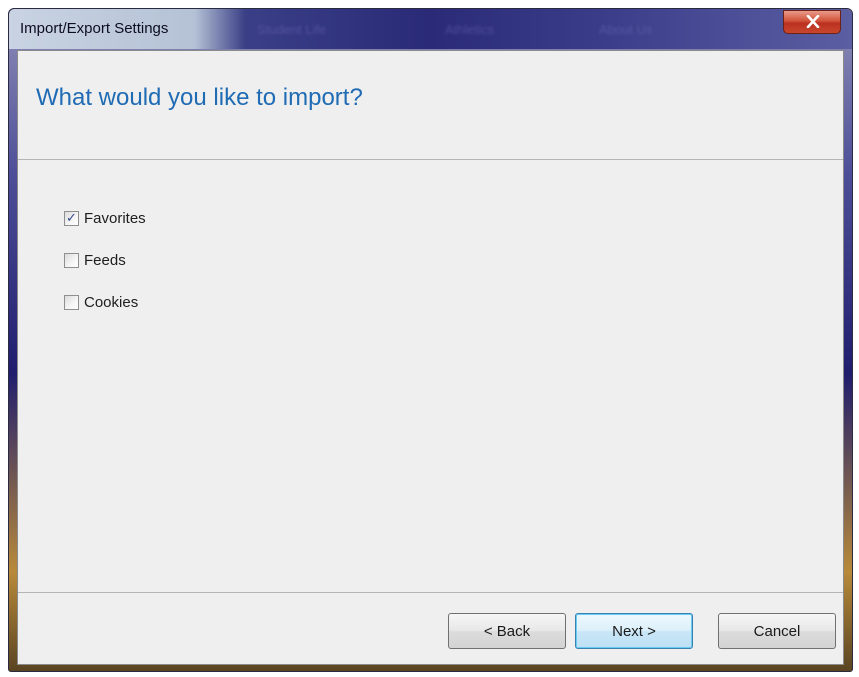 This screenshot has height=677, width=859. I want to click on import-options-list: ✓ Favorites Feeds Cookies, so click(105, 271).